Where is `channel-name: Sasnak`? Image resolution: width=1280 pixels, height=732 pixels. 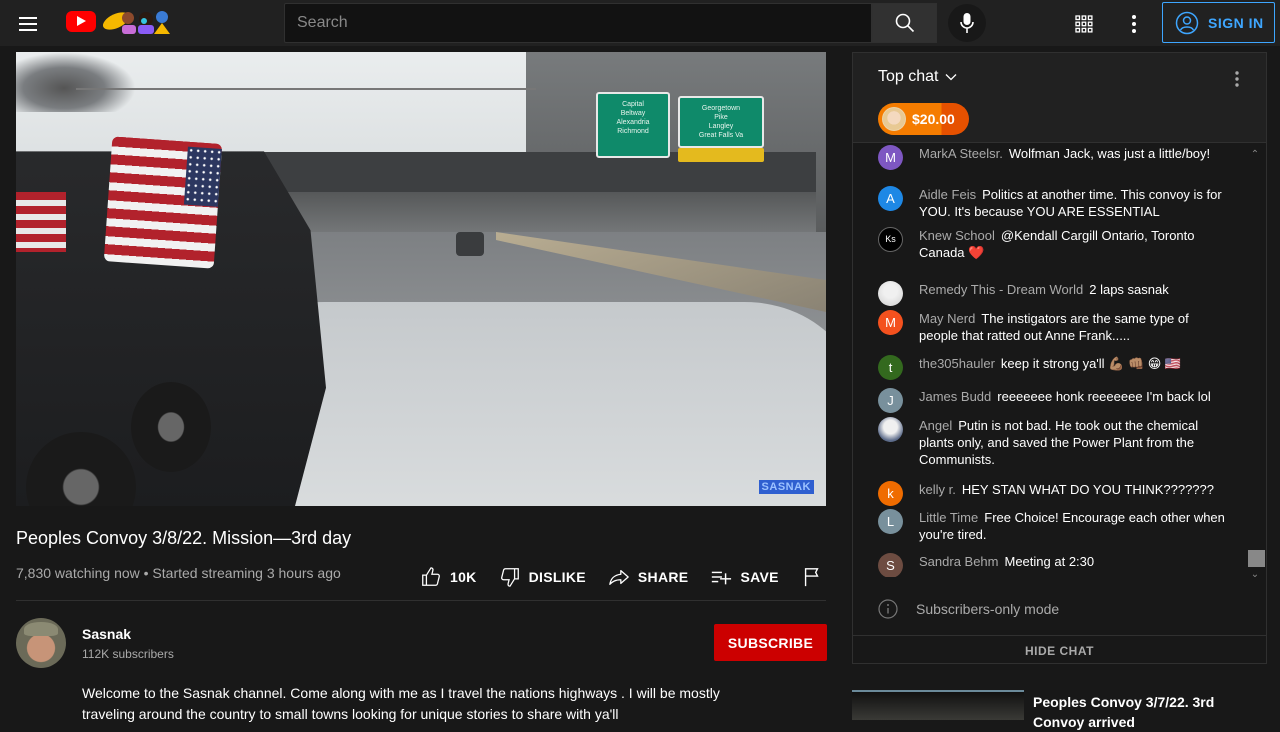
channel-name: Sasnak is located at coordinates (106, 634).